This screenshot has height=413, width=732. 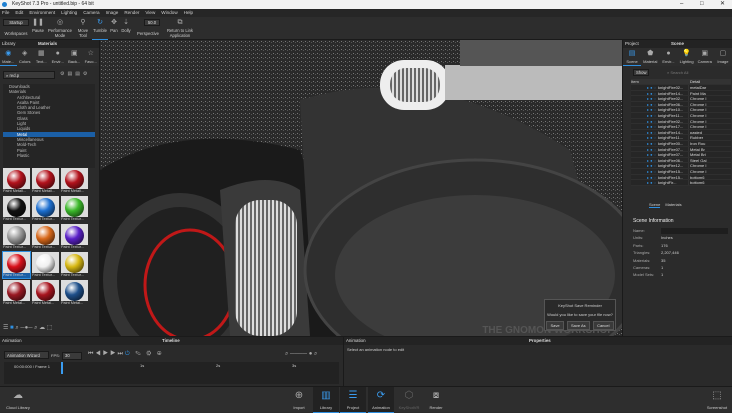 What do you see at coordinates (356, 341) in the screenshot?
I see `properties-animation-tab: Animation` at bounding box center [356, 341].